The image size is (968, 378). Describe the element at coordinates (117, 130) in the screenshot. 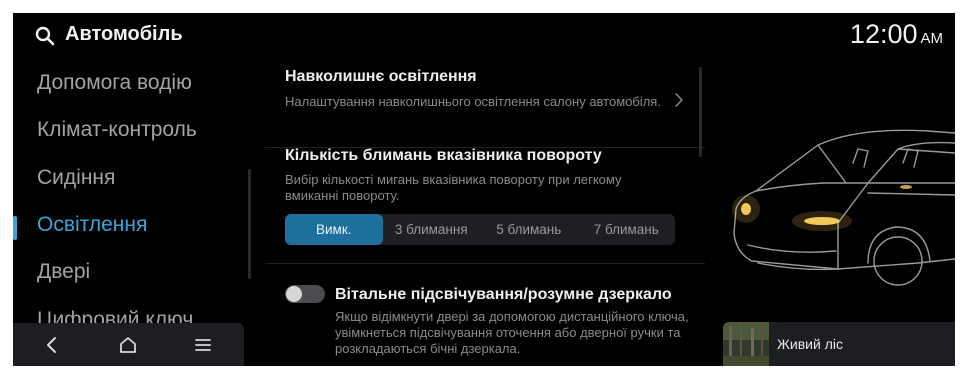

I see `sidebar-item-climate-control: Клімат-контроль` at that location.